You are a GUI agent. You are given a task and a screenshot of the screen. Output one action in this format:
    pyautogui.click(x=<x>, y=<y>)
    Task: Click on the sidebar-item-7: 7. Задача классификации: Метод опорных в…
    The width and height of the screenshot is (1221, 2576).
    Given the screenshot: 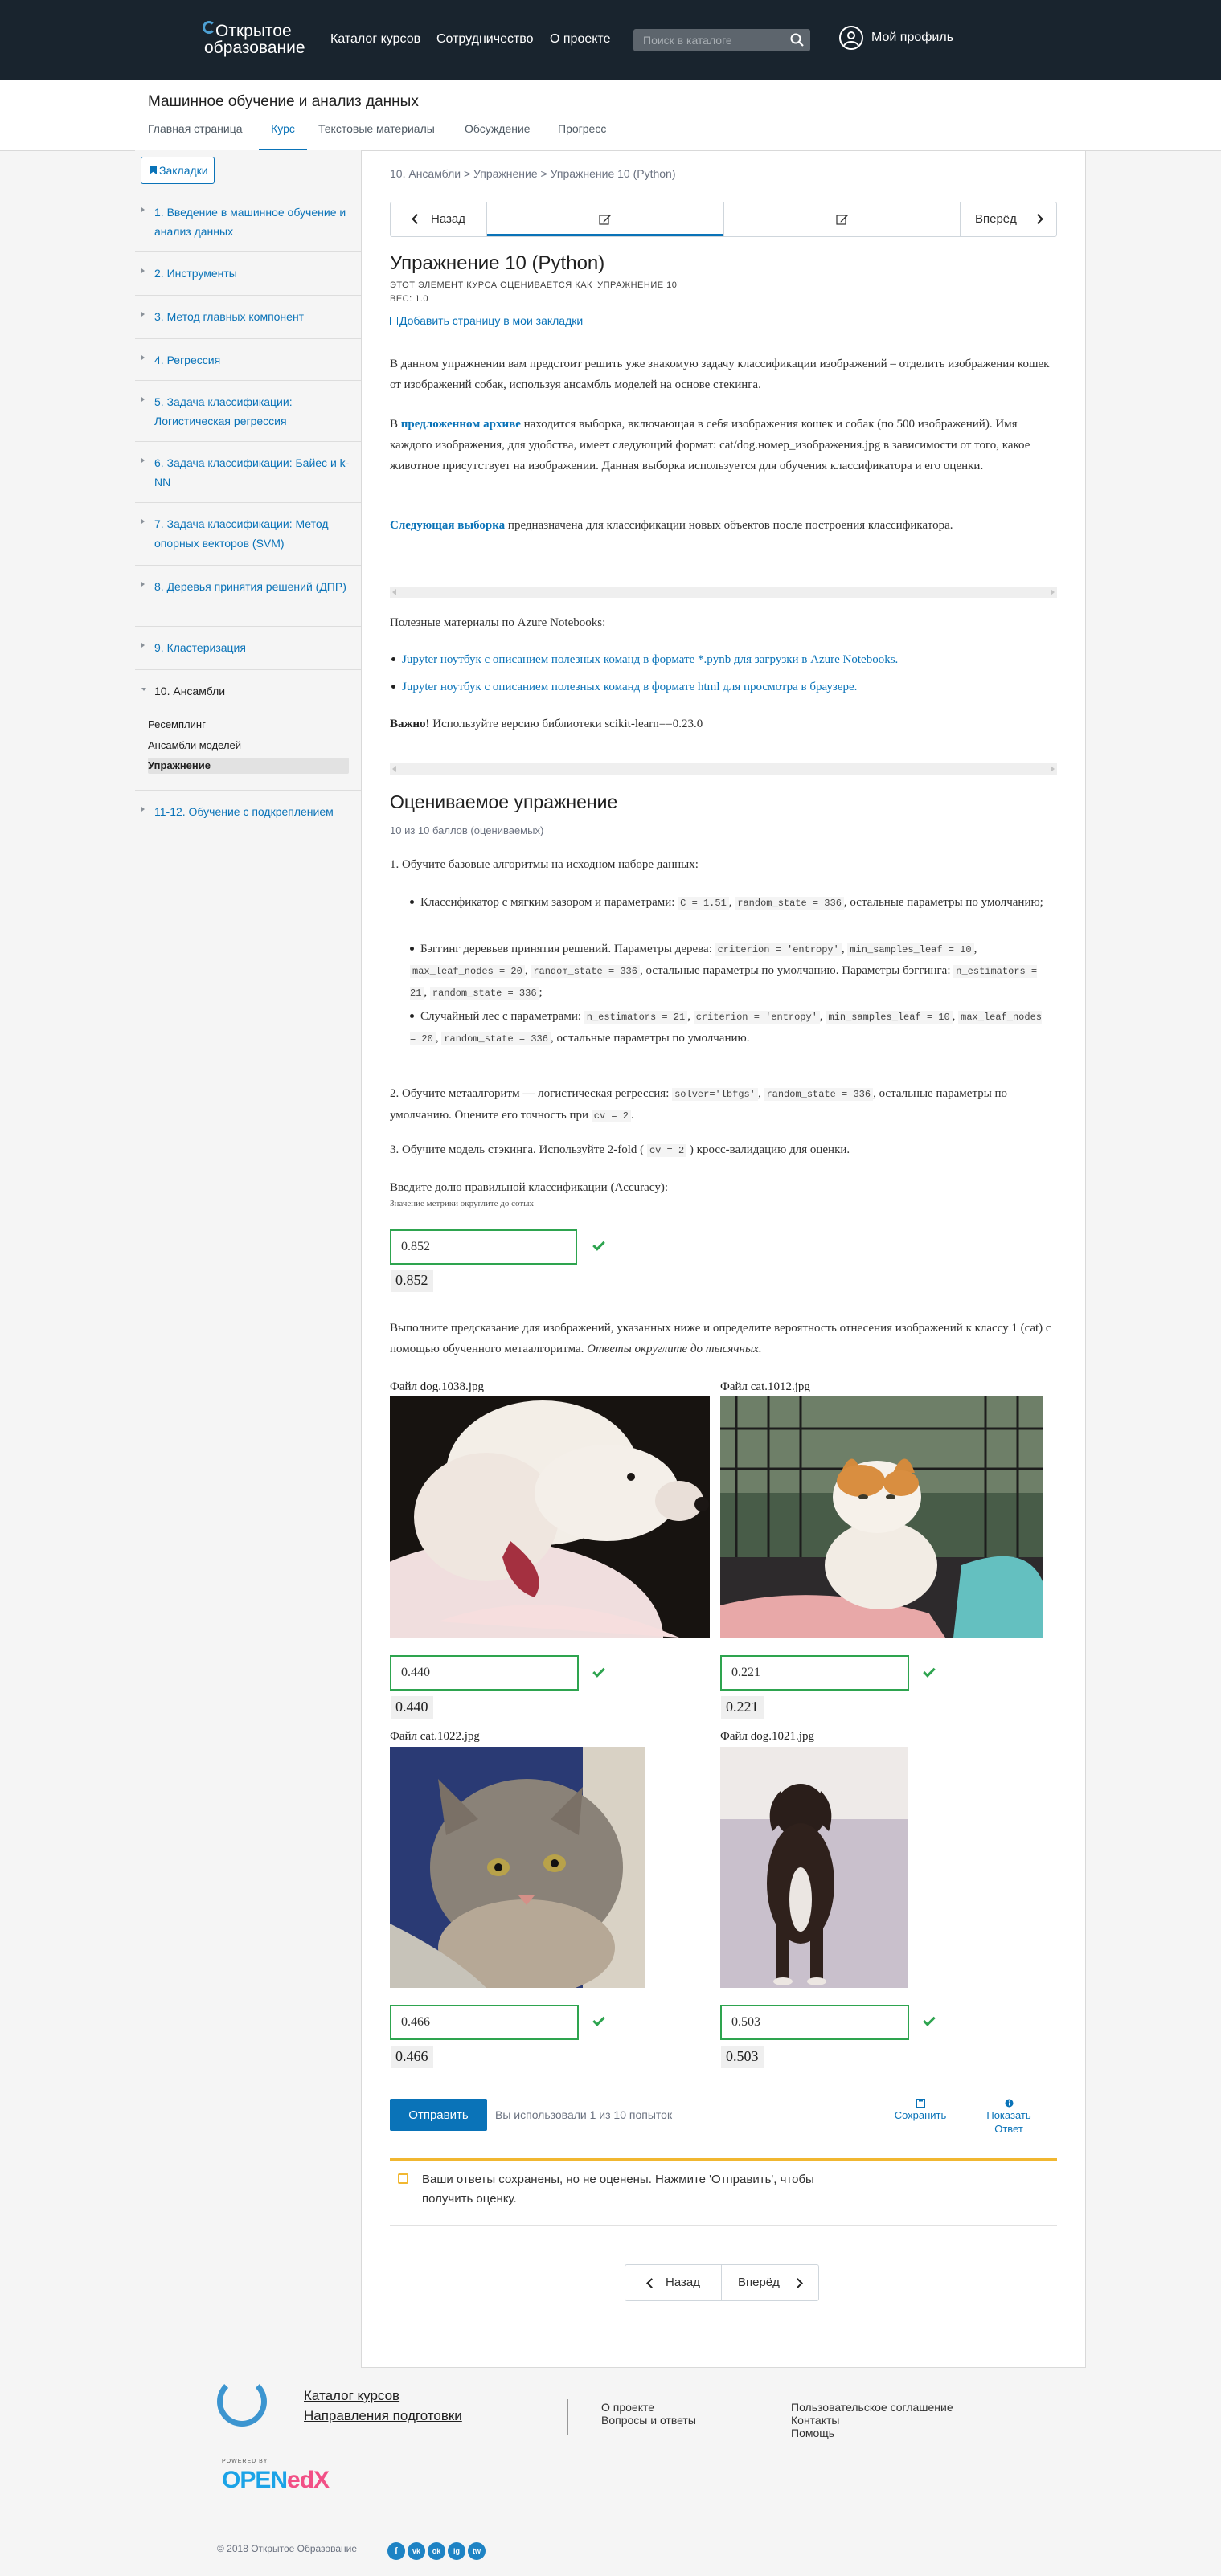 What is the action you would take?
    pyautogui.click(x=248, y=534)
    